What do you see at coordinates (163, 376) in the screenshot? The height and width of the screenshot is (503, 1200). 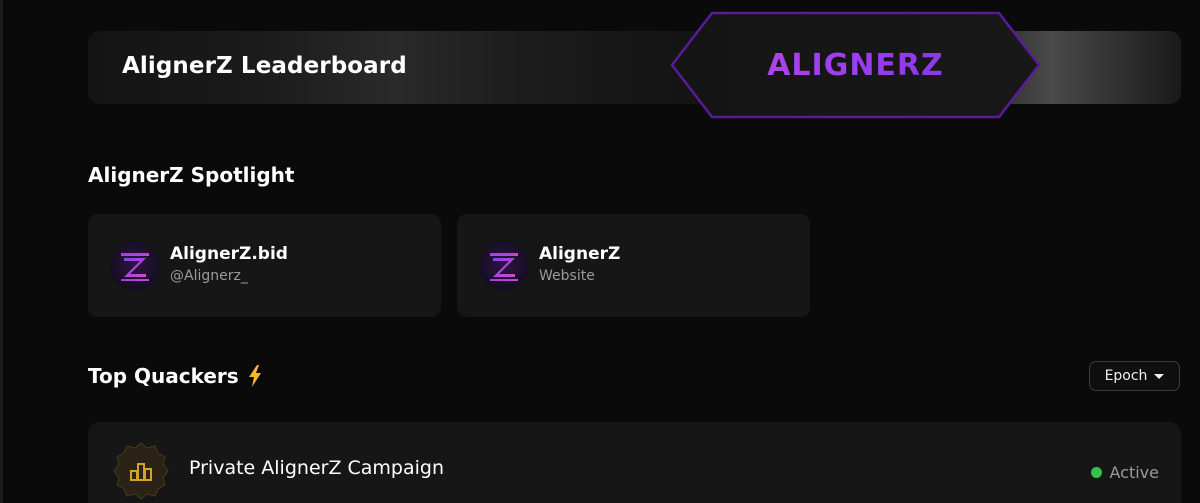 I see `top-quackers-title: Top Quackers` at bounding box center [163, 376].